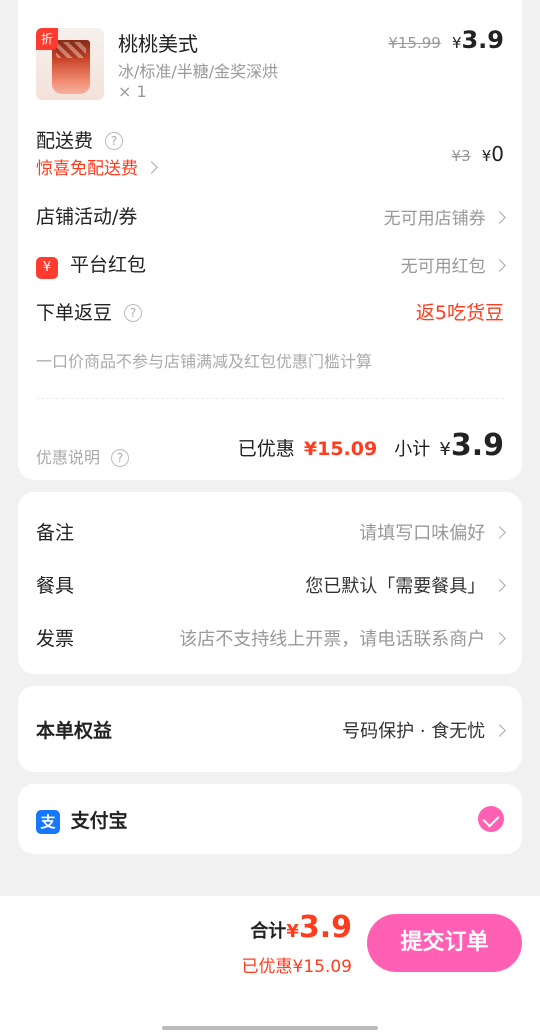 The image size is (540, 1032). Describe the element at coordinates (414, 43) in the screenshot. I see `original-price: ¥15.99` at that location.